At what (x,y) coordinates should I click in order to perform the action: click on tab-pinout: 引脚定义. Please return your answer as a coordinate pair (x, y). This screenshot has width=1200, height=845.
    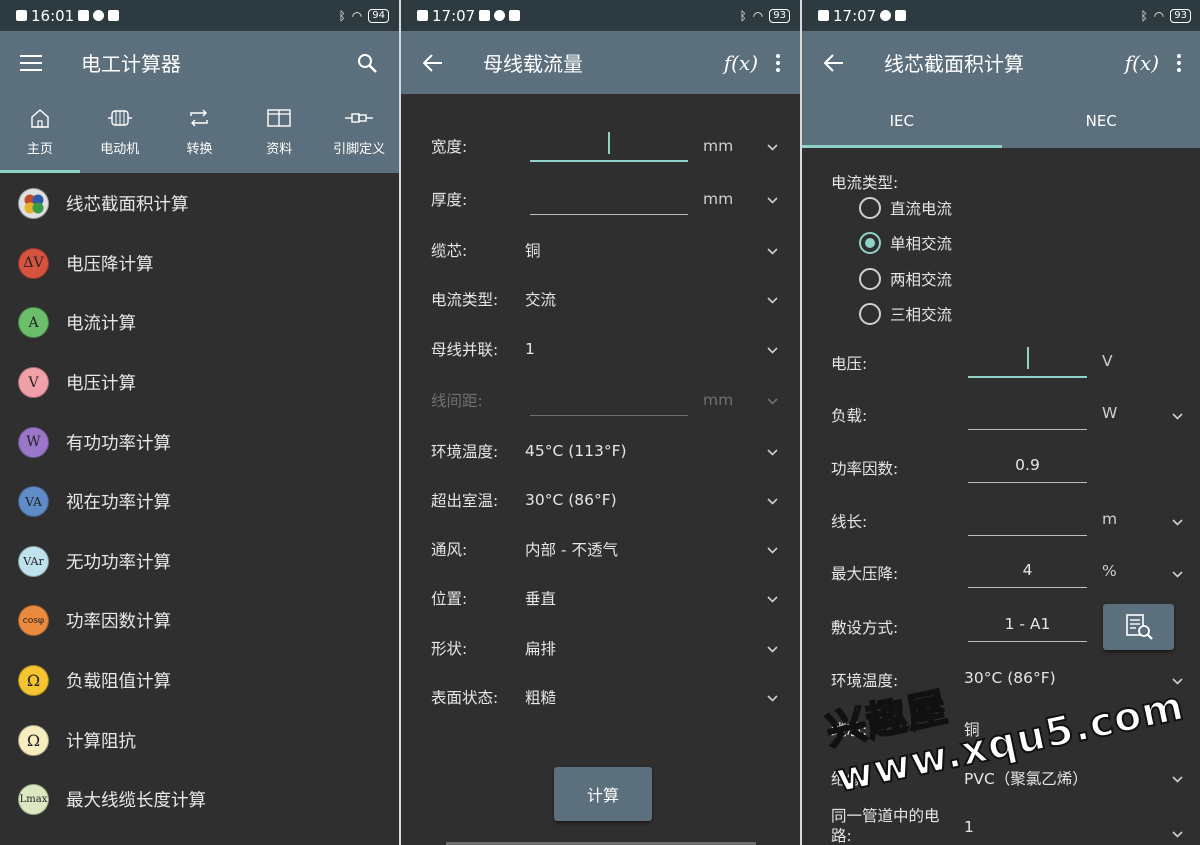
    Looking at the image, I should click on (359, 133).